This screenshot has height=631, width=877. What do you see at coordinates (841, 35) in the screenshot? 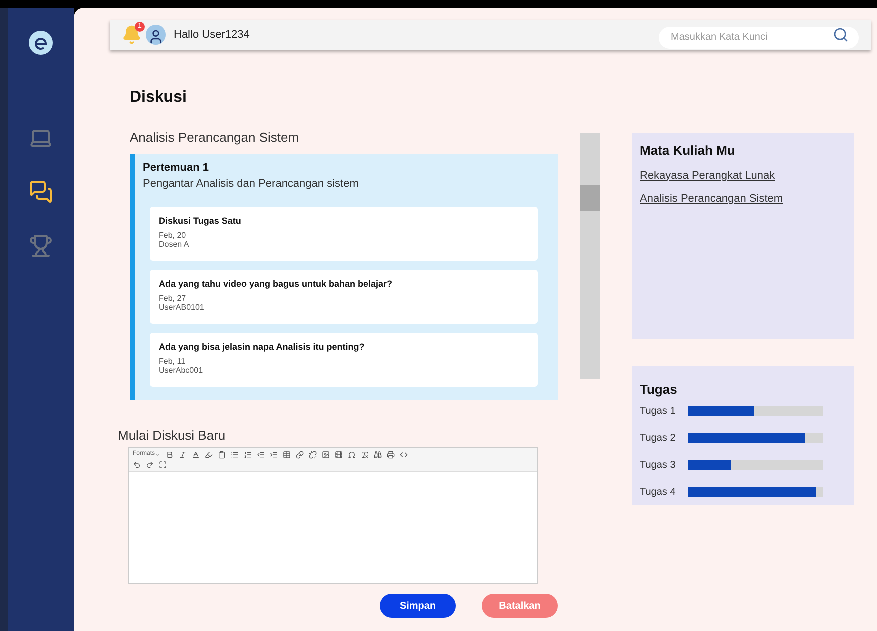
I see `search-icon` at bounding box center [841, 35].